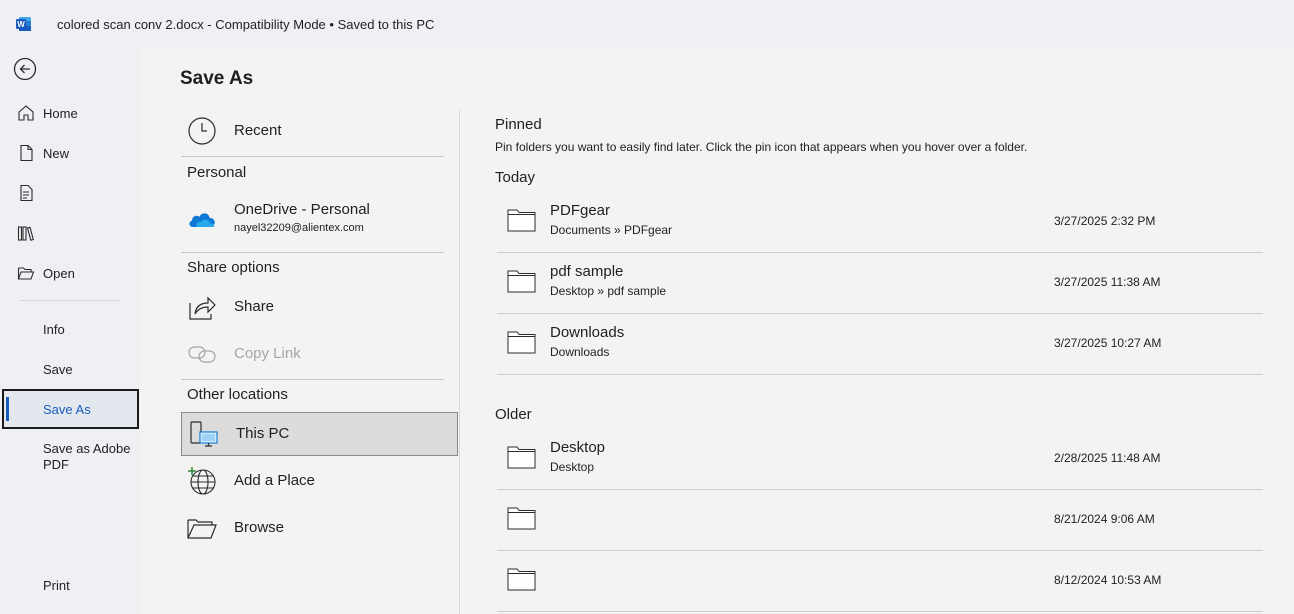 This screenshot has width=1294, height=614. Describe the element at coordinates (70, 193) in the screenshot. I see `nav-templates` at that location.